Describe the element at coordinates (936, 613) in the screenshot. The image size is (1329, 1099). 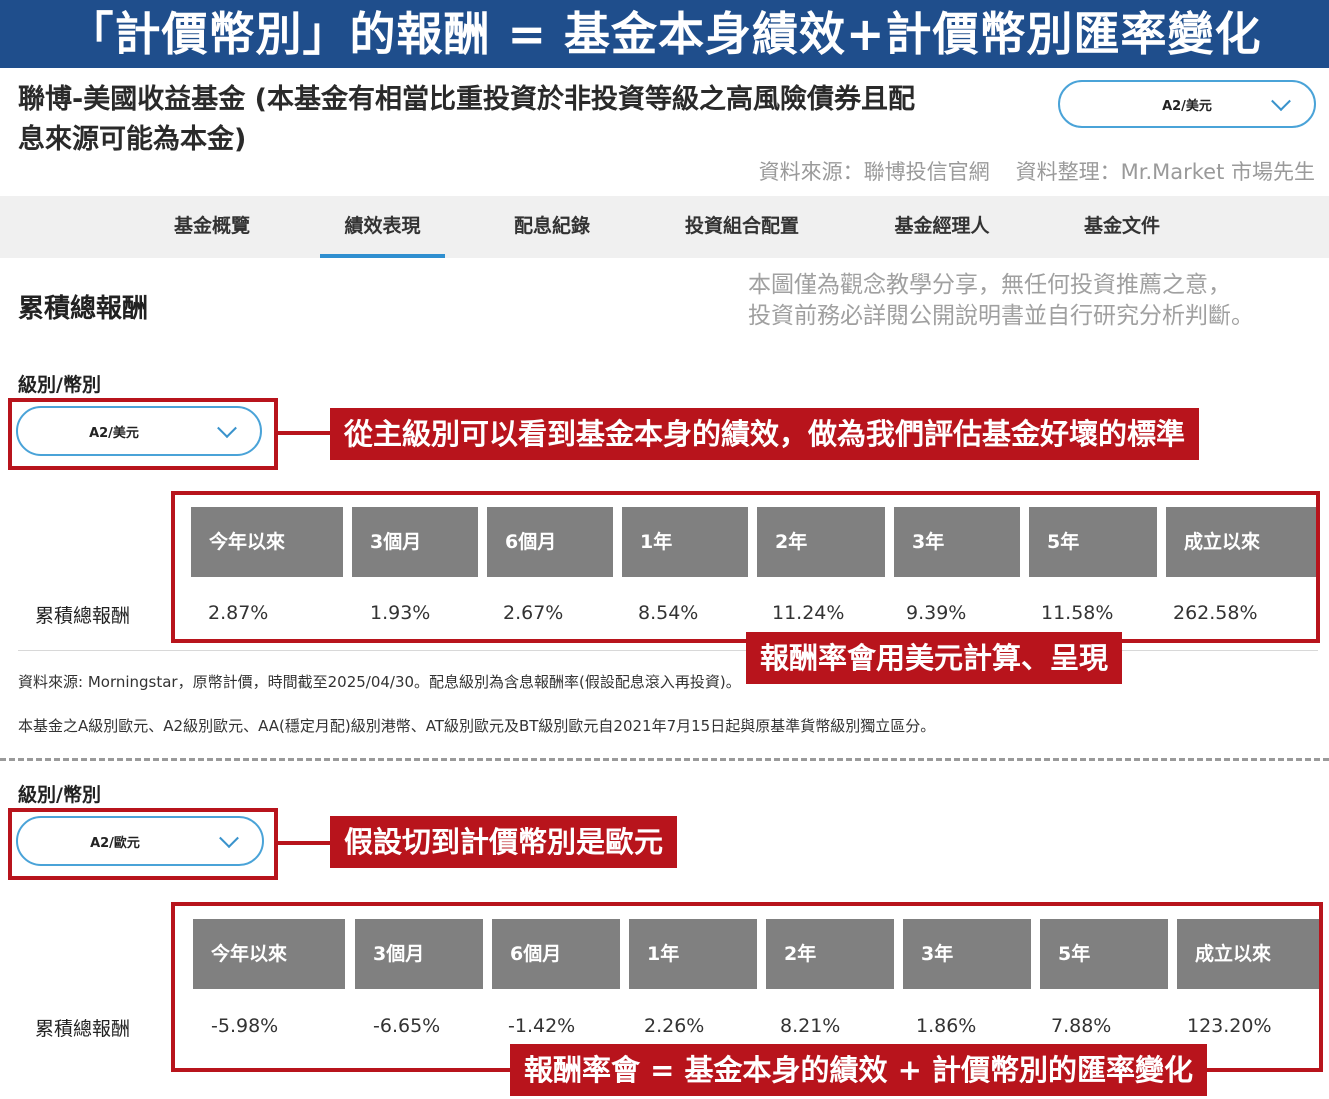
I see `value-3y: 9.39%` at that location.